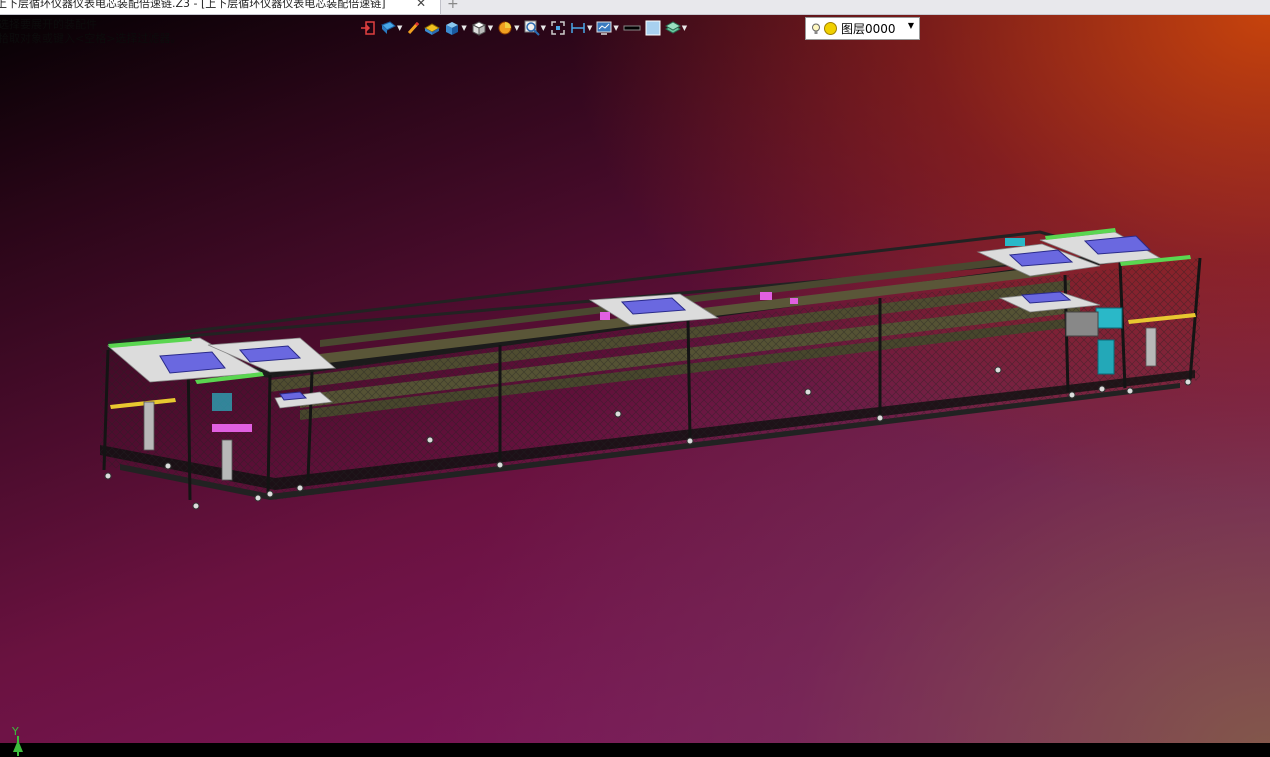 This screenshot has height=757, width=1270. What do you see at coordinates (675, 28) in the screenshot?
I see `layer-stack-icon: ▼` at bounding box center [675, 28].